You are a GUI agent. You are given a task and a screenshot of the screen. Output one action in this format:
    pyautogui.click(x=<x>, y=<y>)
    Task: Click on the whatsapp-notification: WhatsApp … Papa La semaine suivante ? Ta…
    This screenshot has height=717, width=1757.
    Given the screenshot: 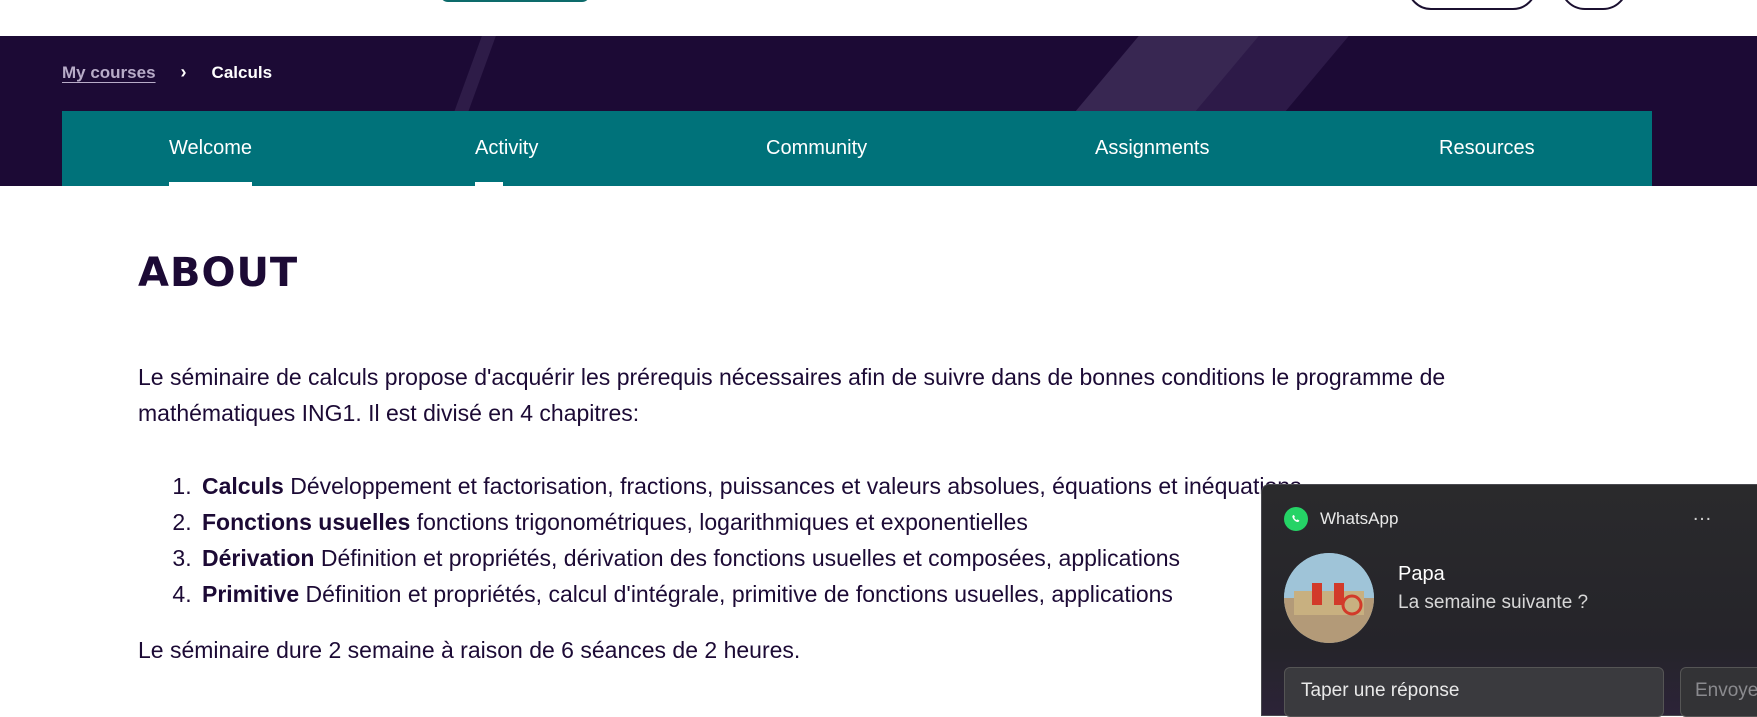 What is the action you would take?
    pyautogui.click(x=1509, y=600)
    